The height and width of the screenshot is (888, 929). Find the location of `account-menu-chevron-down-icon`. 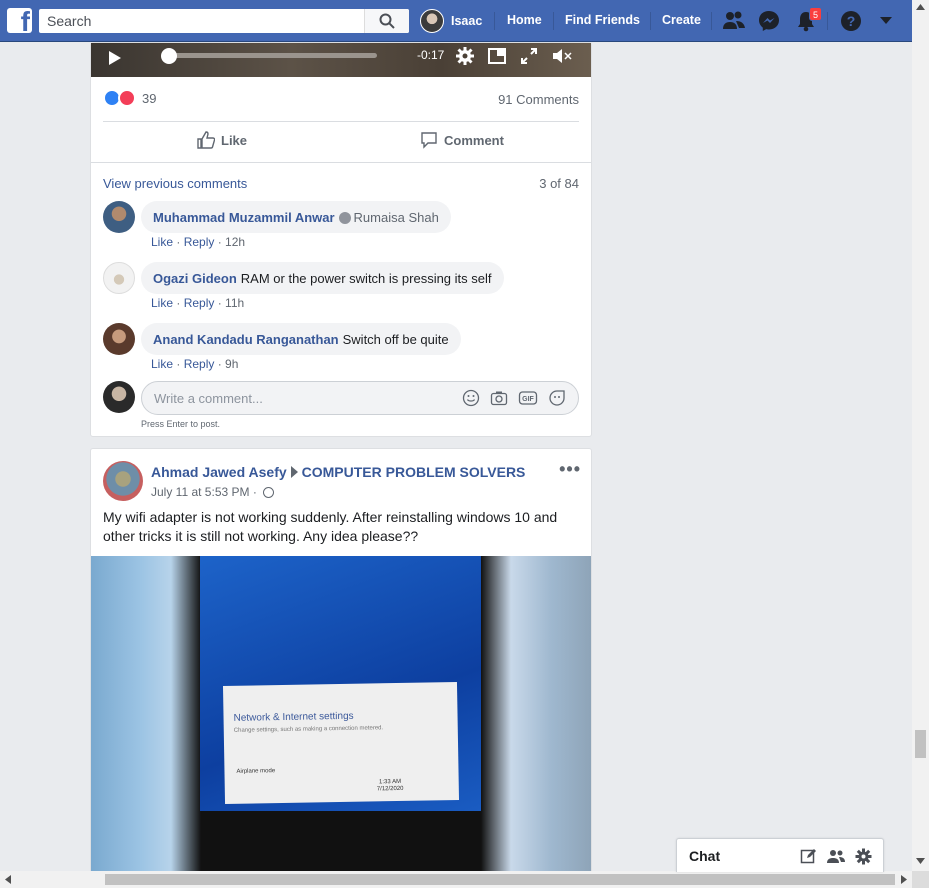

account-menu-chevron-down-icon is located at coordinates (886, 21).